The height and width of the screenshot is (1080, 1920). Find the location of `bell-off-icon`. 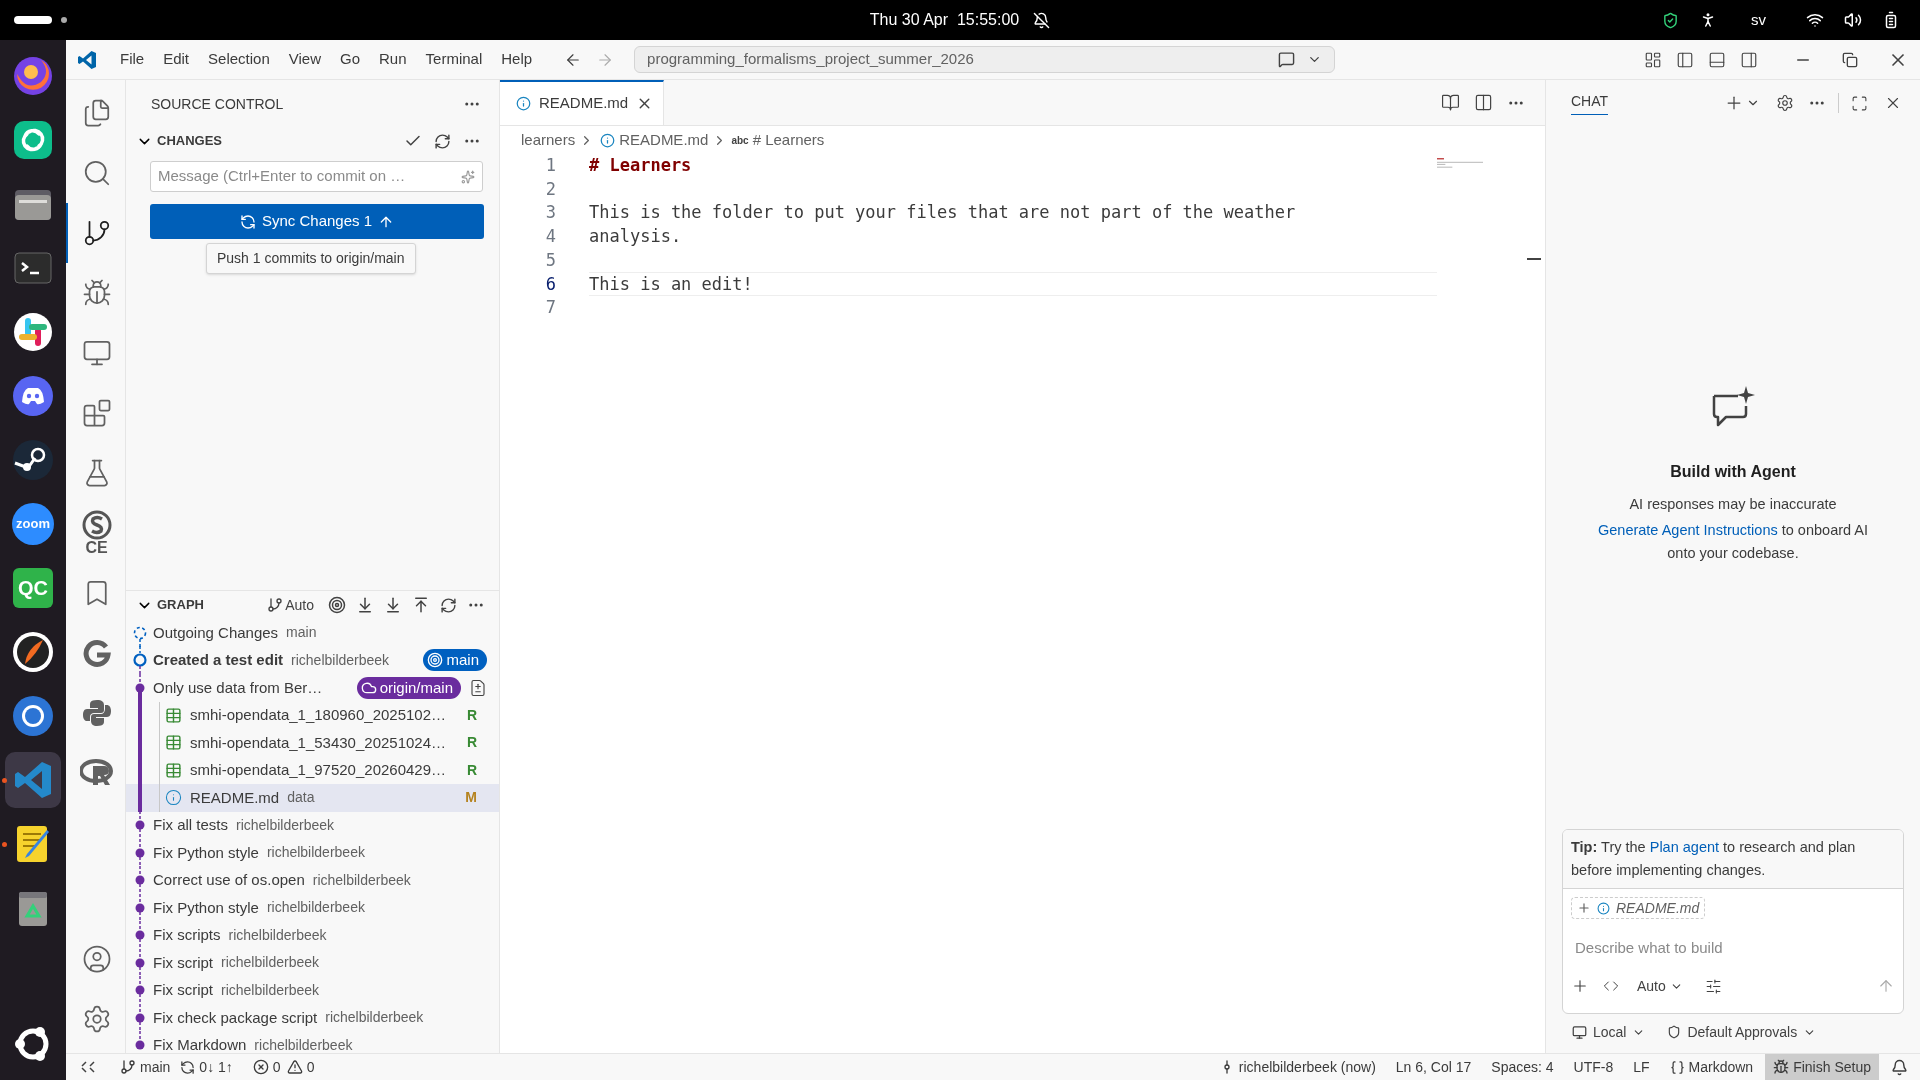

bell-off-icon is located at coordinates (1042, 20).